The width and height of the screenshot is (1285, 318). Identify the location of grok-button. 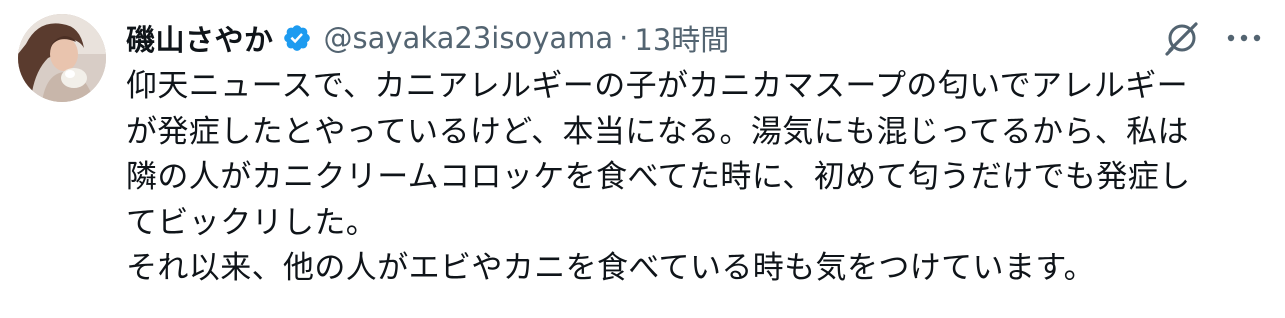
(1182, 38).